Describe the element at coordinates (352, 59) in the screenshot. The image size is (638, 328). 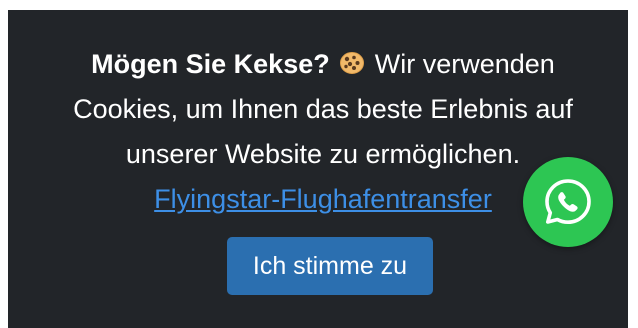
I see `cookie-icon` at that location.